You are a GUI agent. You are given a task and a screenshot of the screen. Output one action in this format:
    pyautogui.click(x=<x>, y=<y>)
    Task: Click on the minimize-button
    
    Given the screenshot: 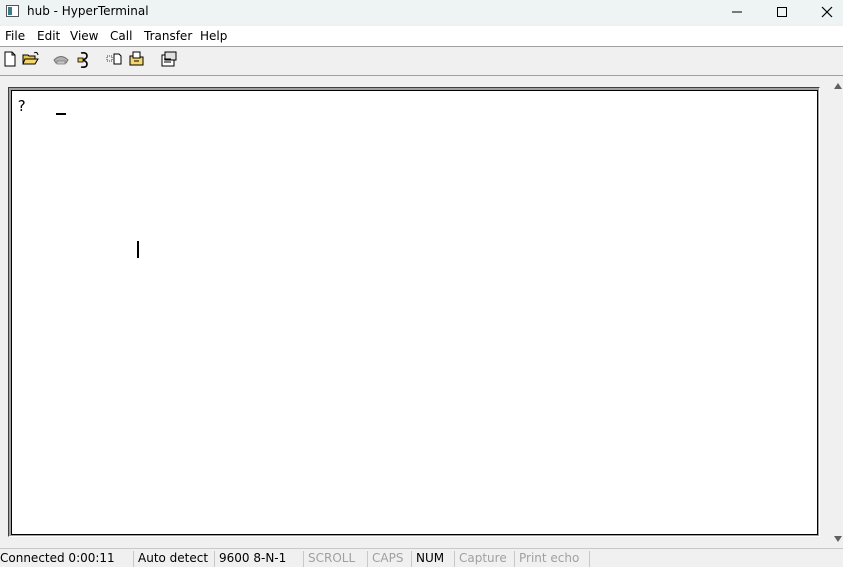 What is the action you would take?
    pyautogui.click(x=737, y=12)
    